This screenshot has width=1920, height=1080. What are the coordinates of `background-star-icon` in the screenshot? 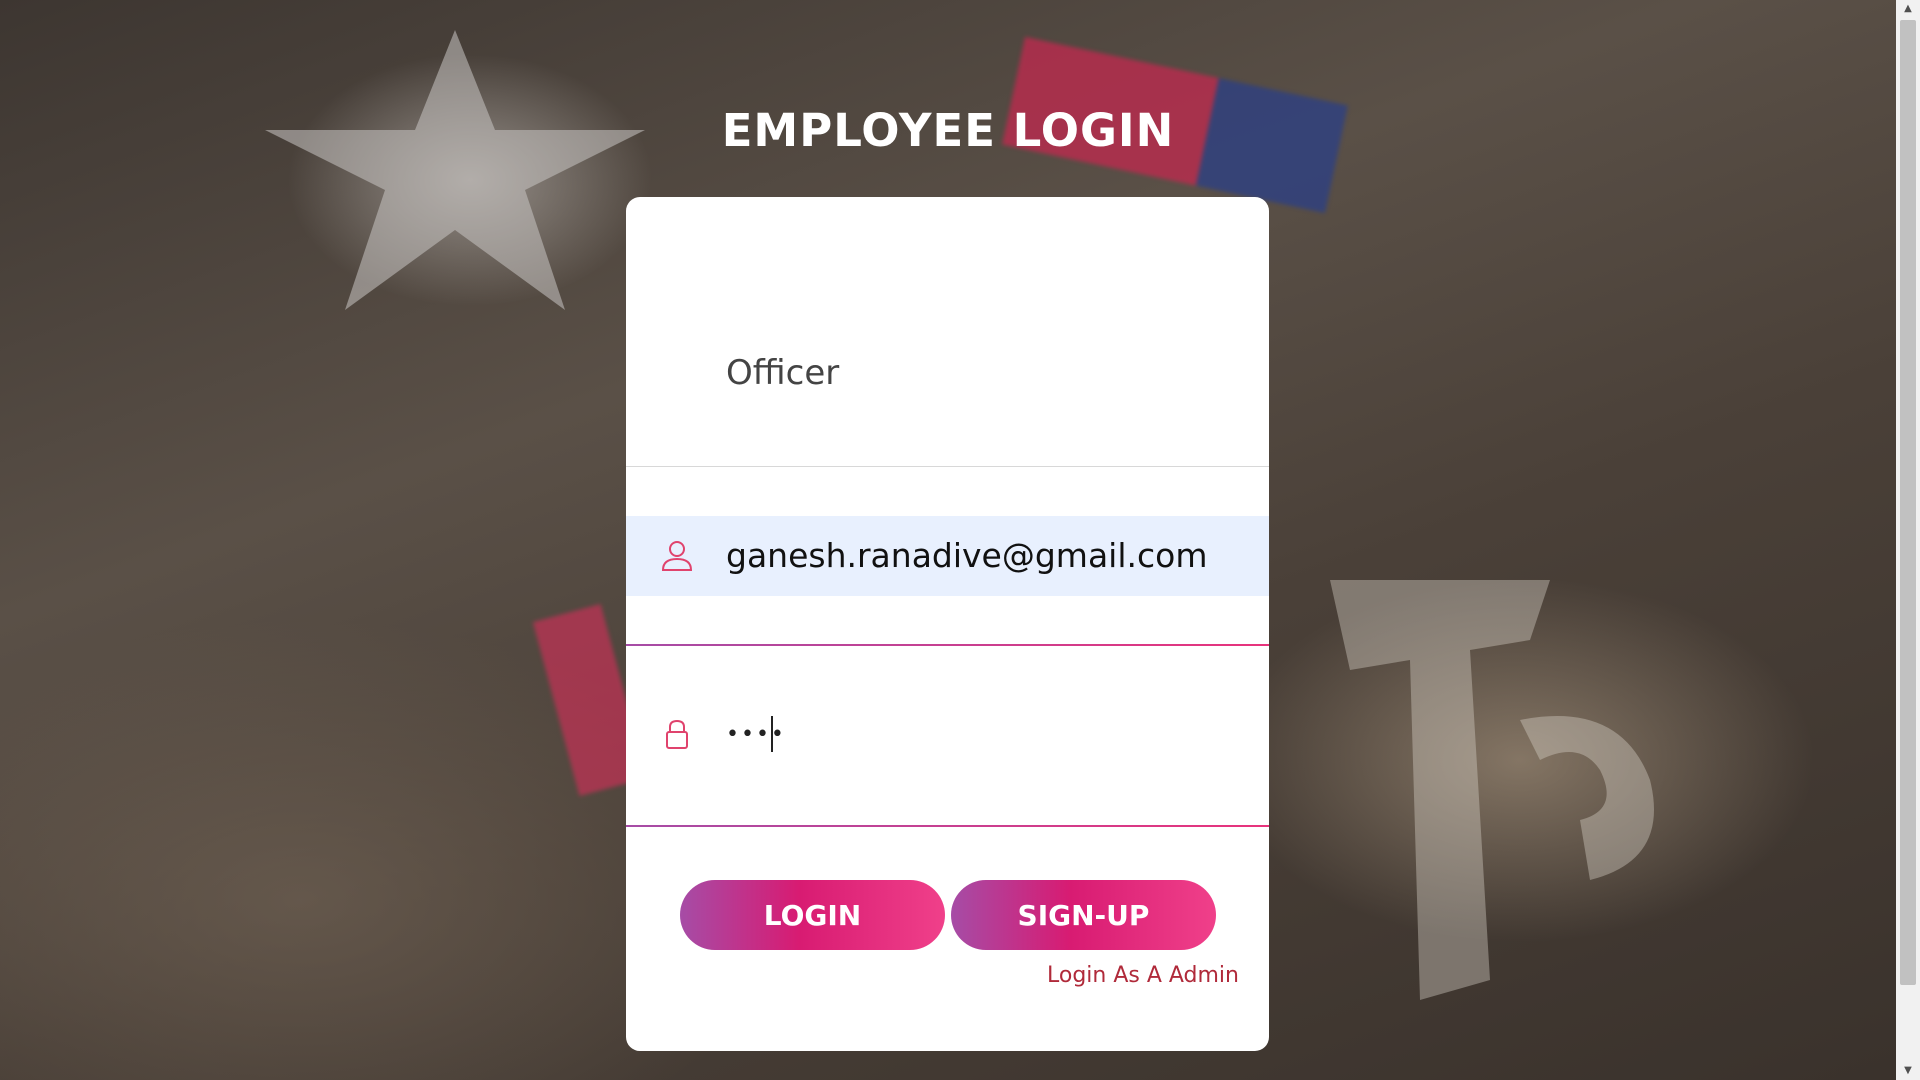 It's located at (455, 170).